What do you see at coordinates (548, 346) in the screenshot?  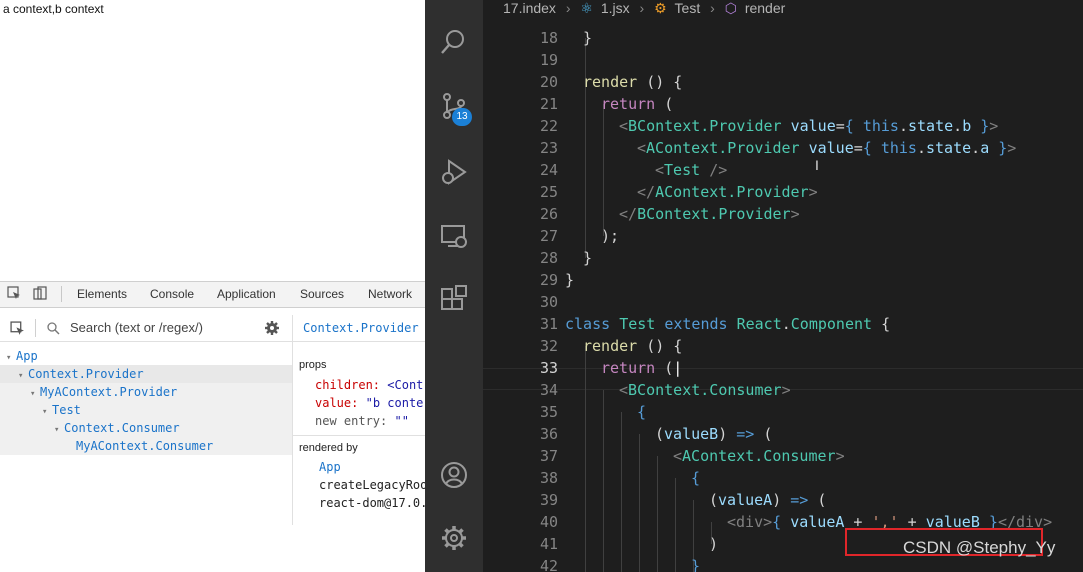 I see `line-number: 32` at bounding box center [548, 346].